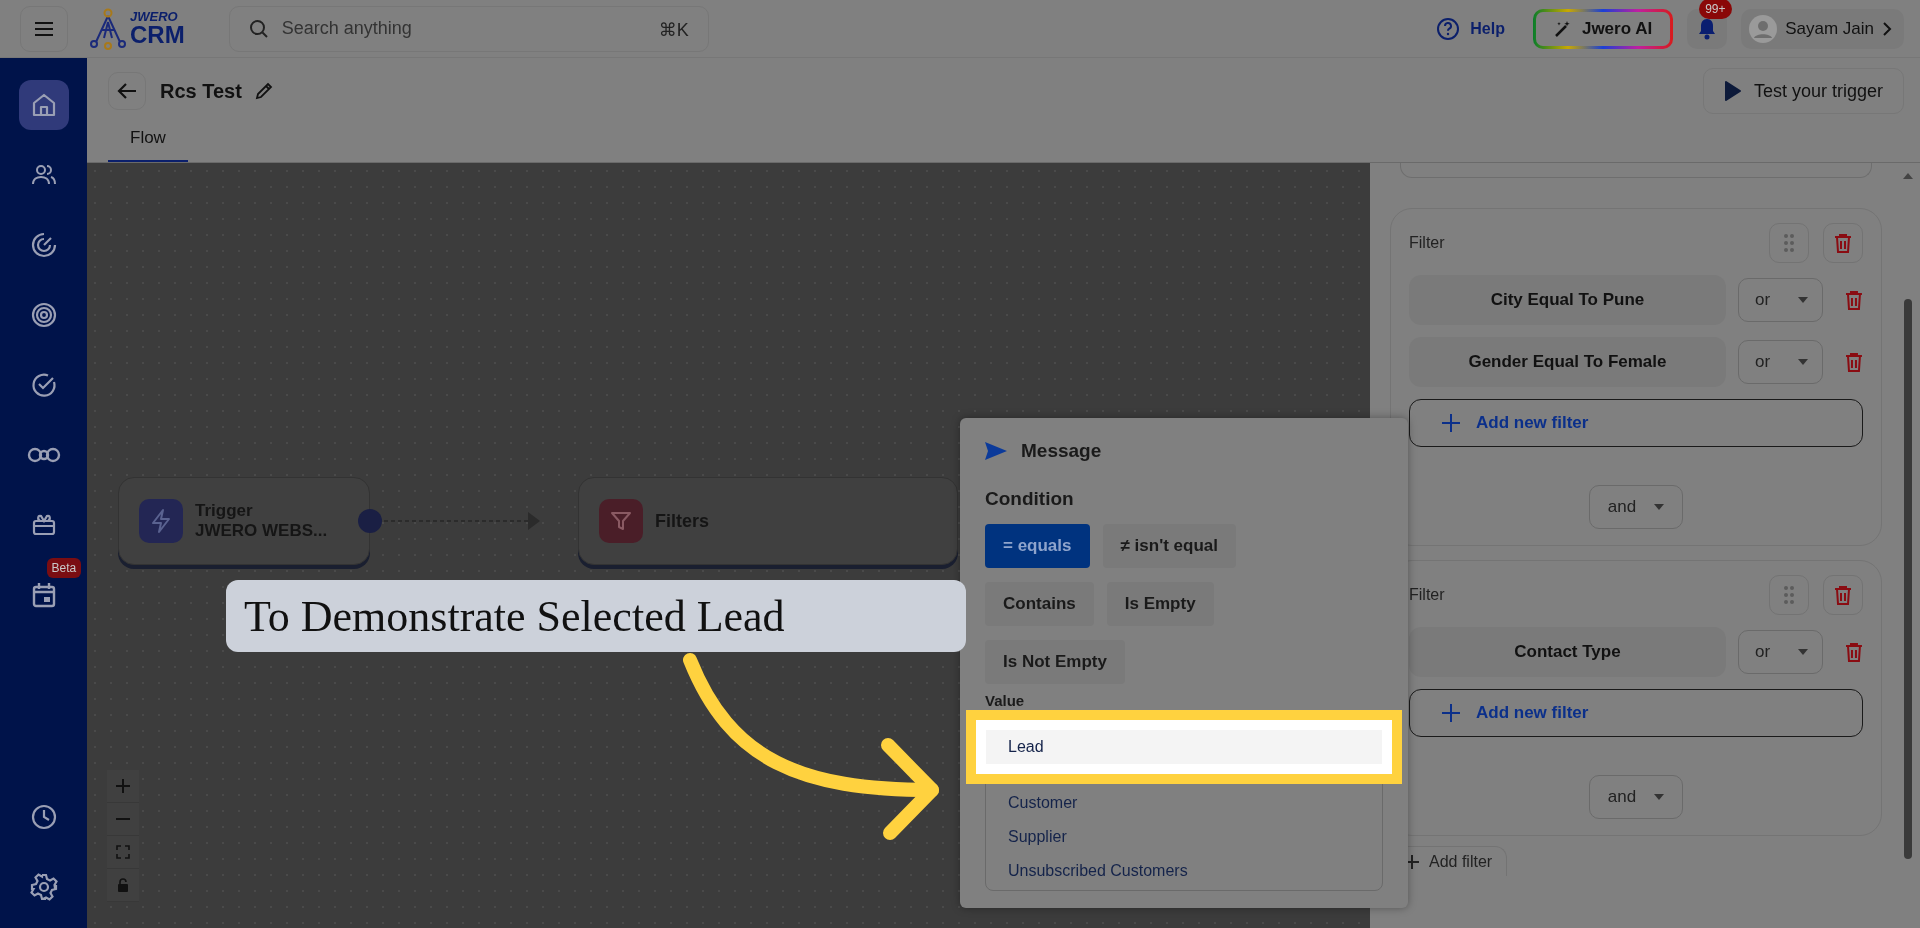 The image size is (1920, 928). What do you see at coordinates (1732, 91) in the screenshot?
I see `play-icon` at bounding box center [1732, 91].